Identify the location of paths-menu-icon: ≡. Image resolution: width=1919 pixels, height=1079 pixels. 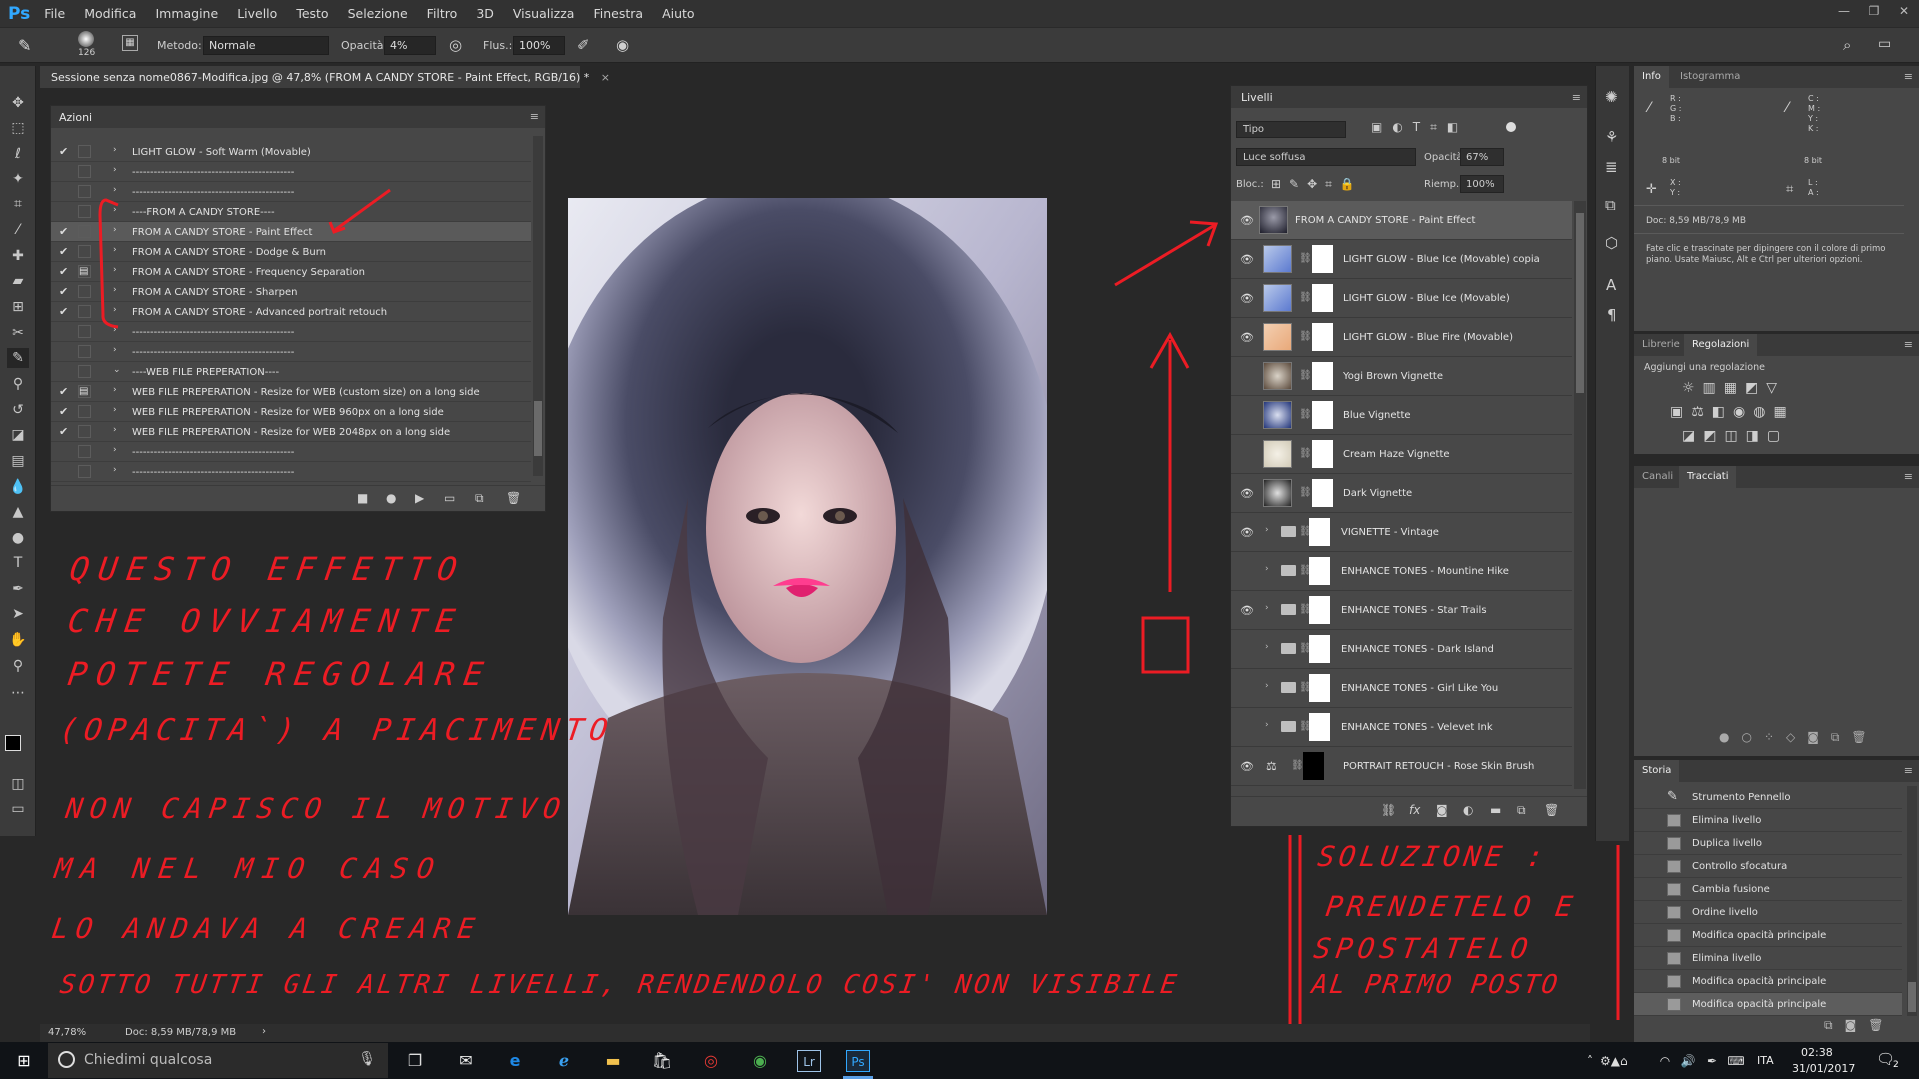
(1908, 476).